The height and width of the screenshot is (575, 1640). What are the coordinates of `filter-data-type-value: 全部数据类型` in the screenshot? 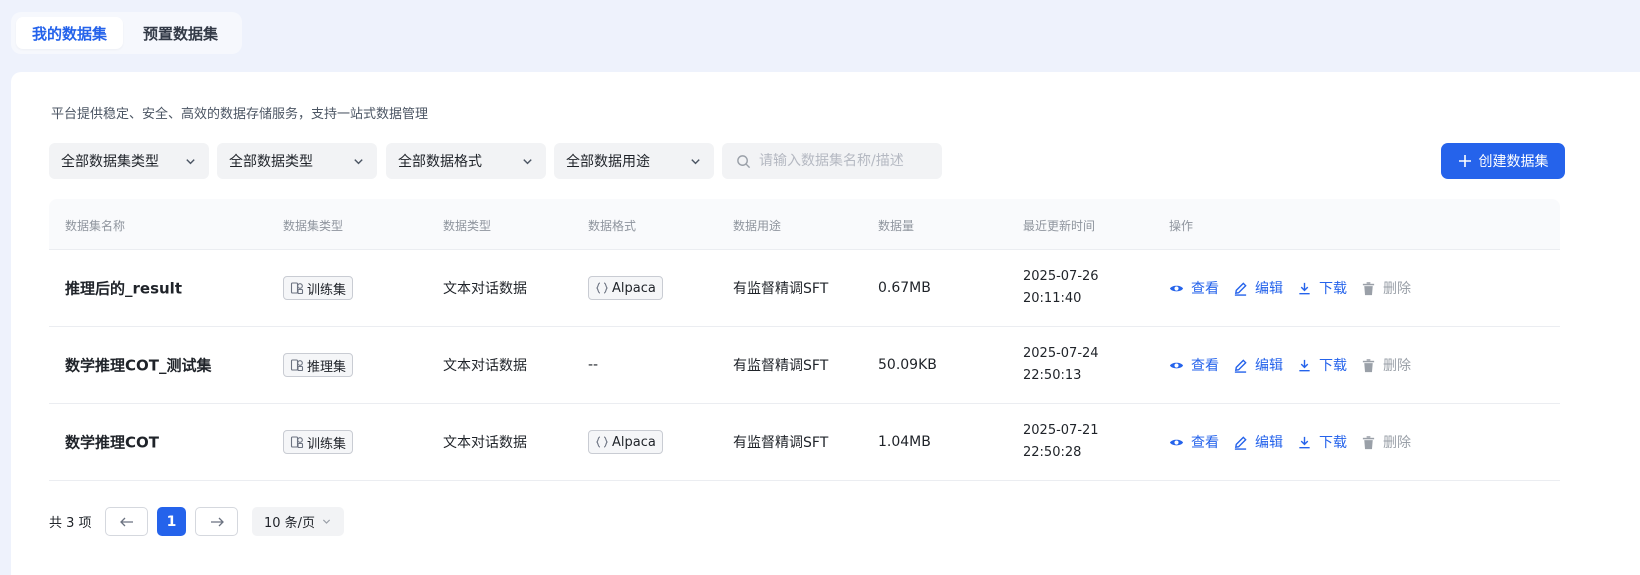 It's located at (271, 162).